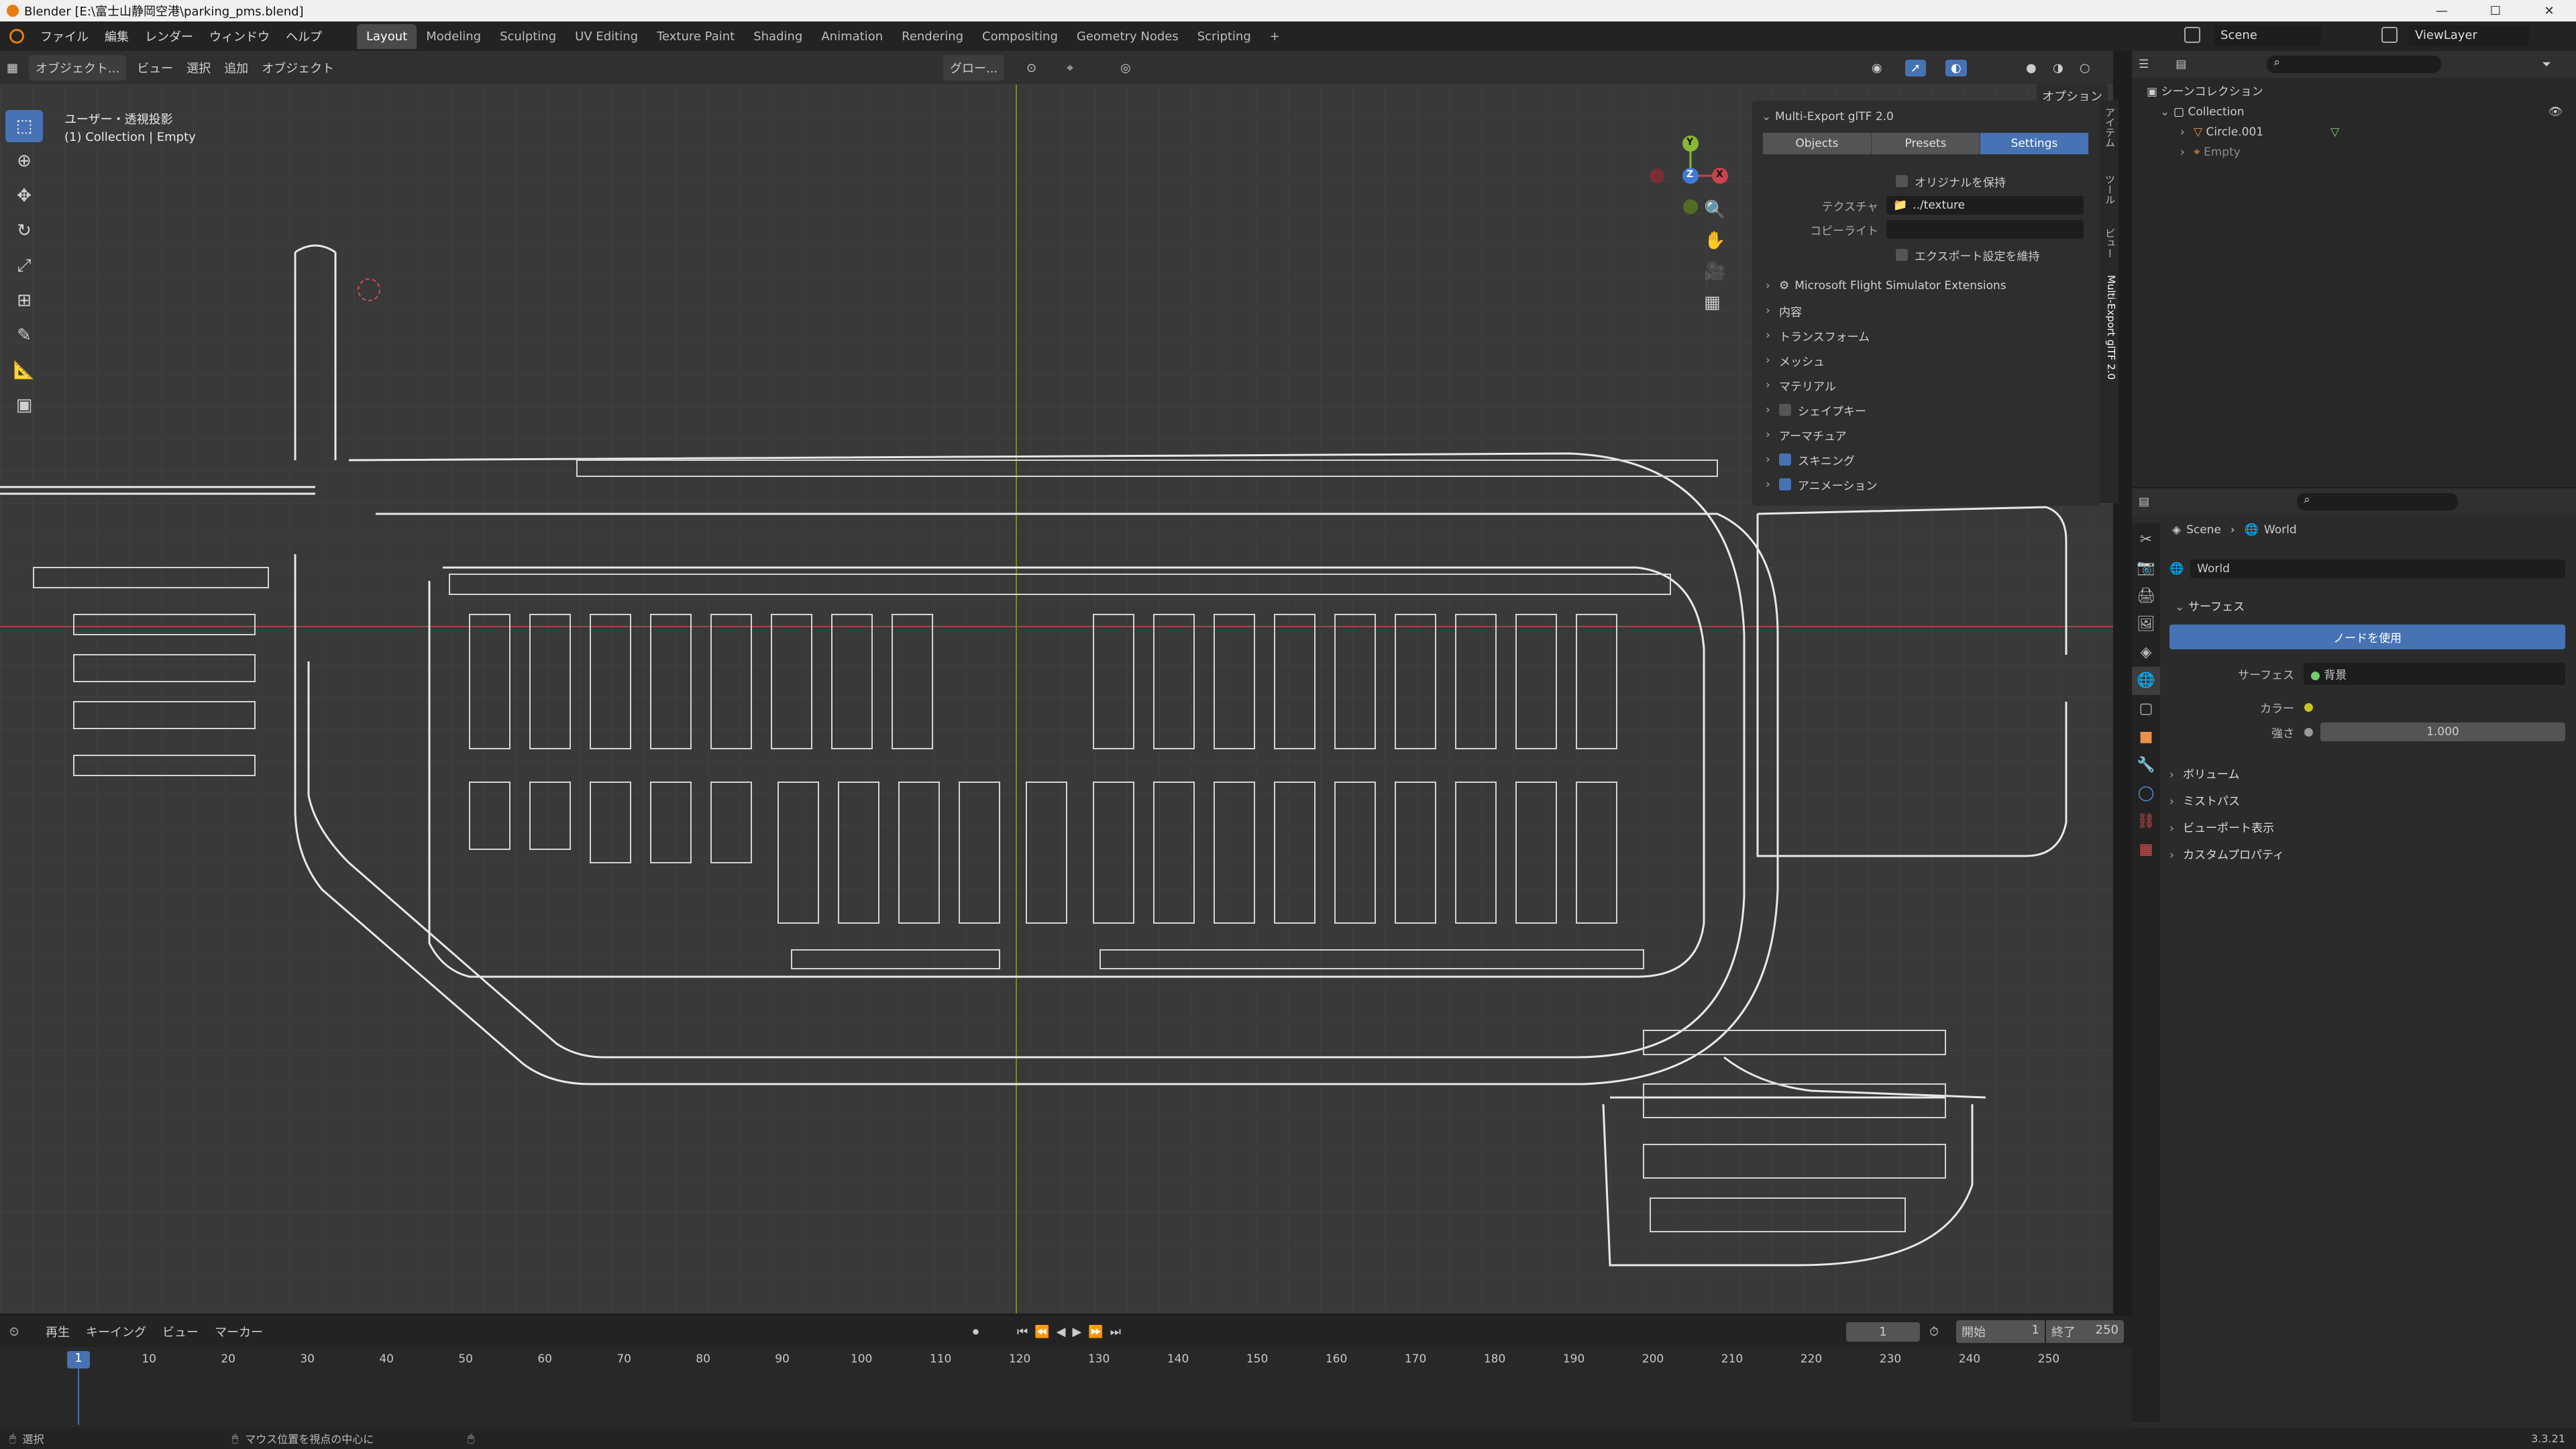 The height and width of the screenshot is (1449, 2576). I want to click on scale-tool-icon: ⤢, so click(24, 266).